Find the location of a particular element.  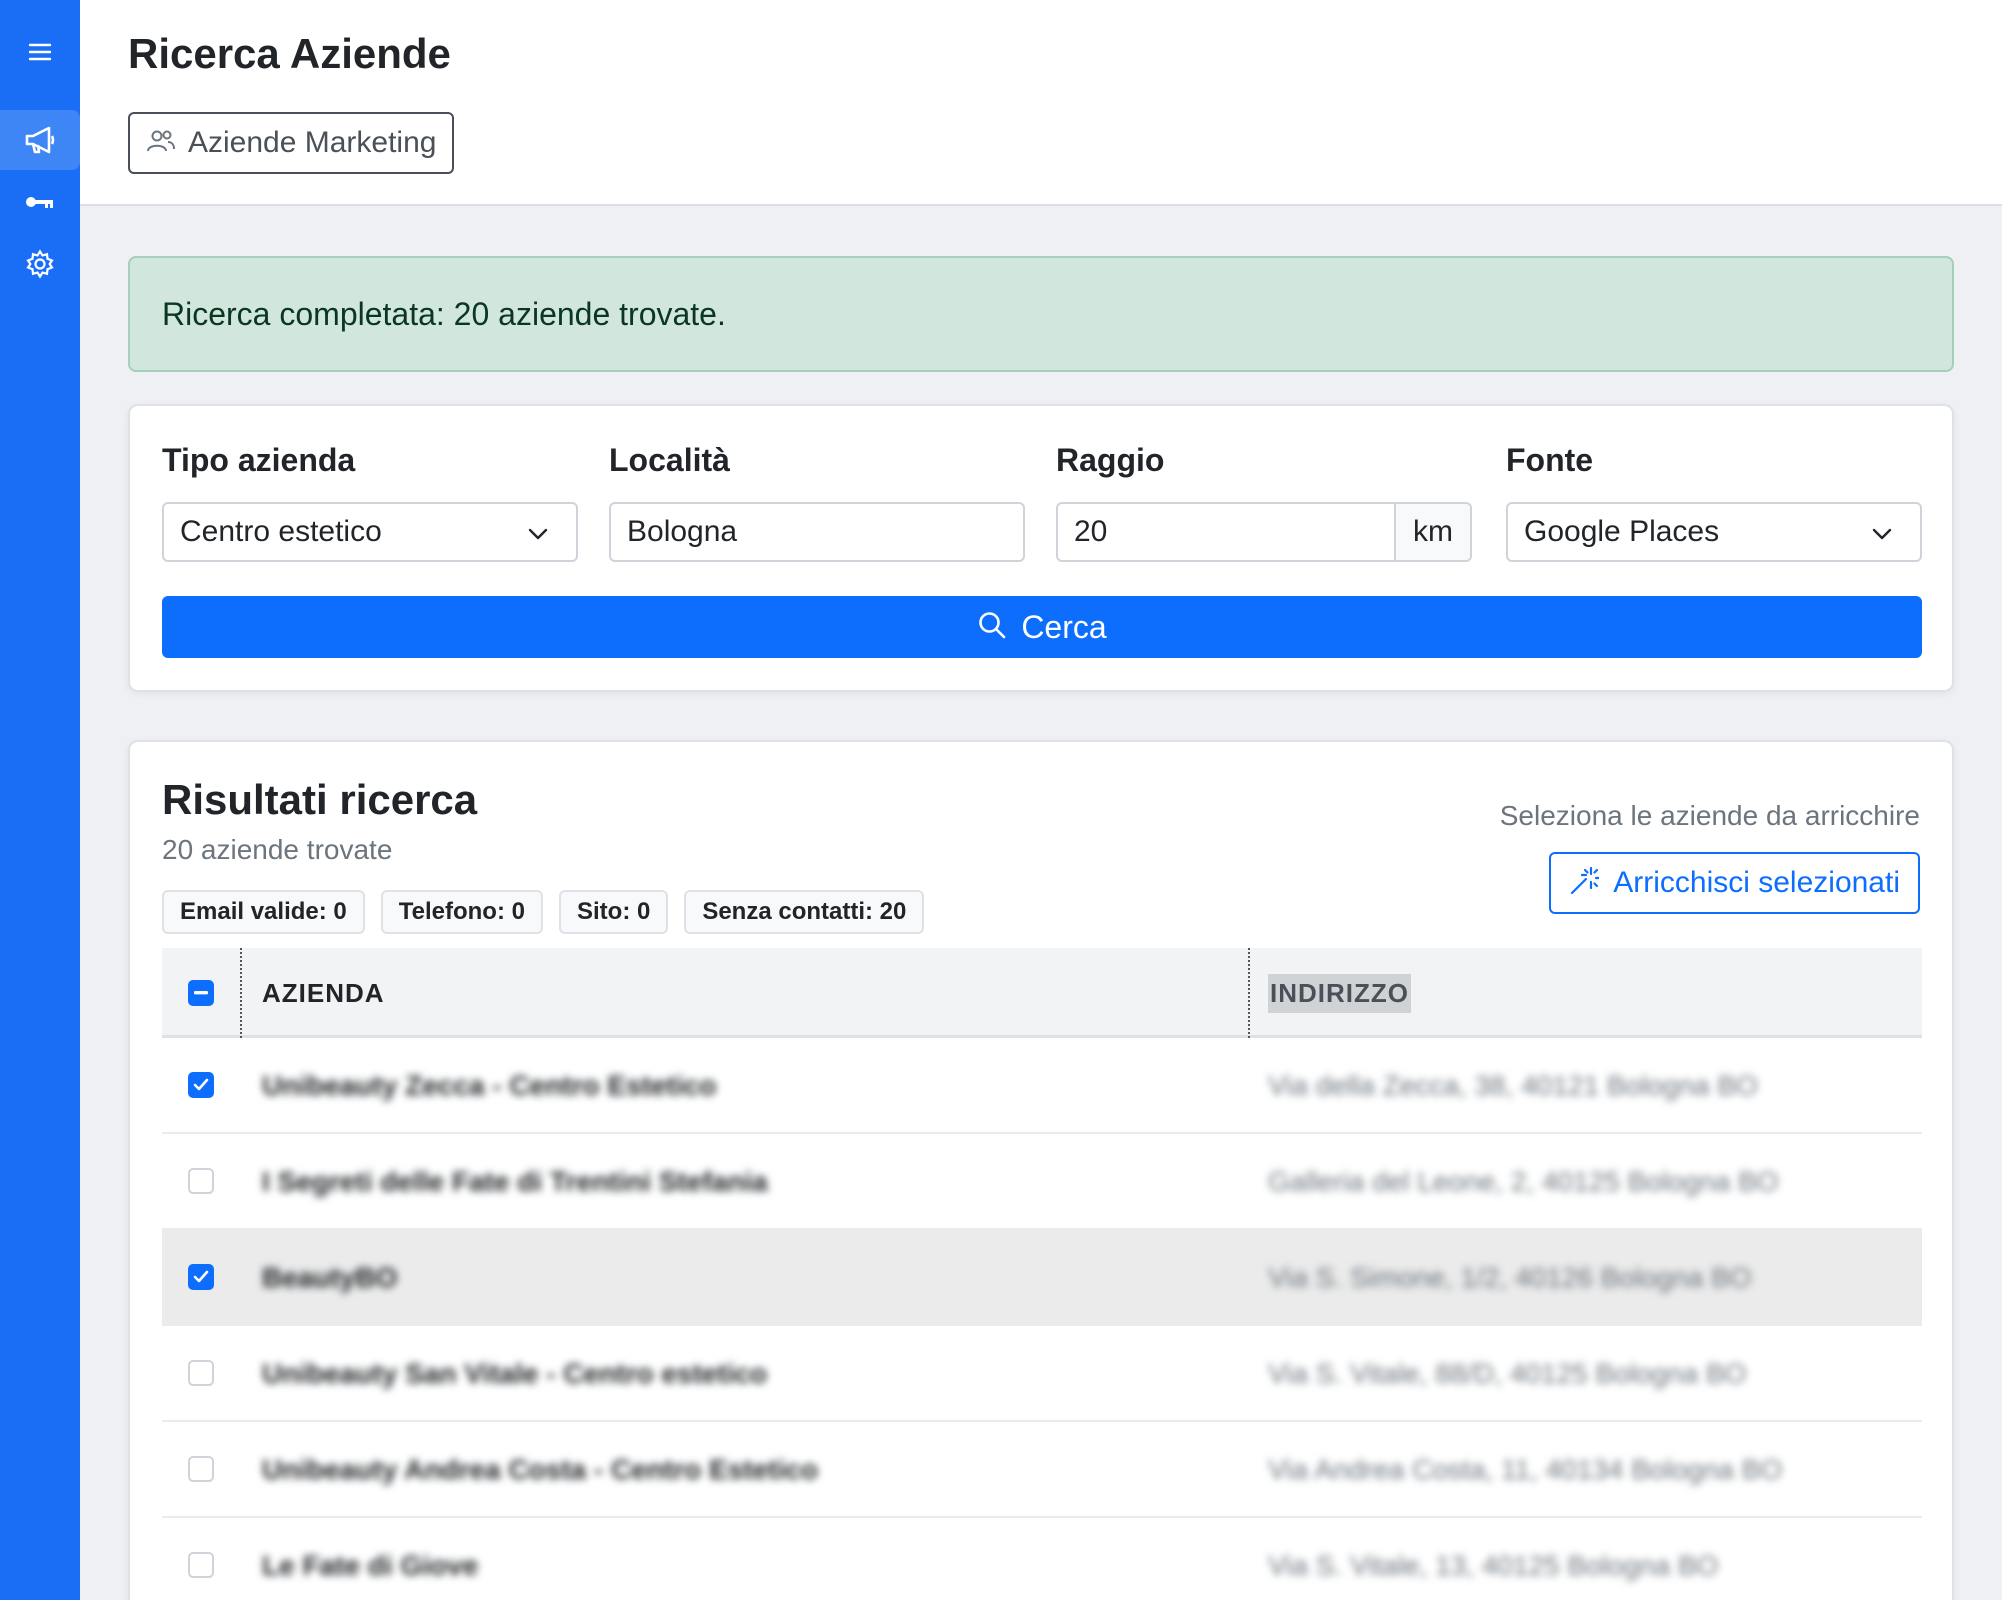

gear-icon is located at coordinates (40, 264).